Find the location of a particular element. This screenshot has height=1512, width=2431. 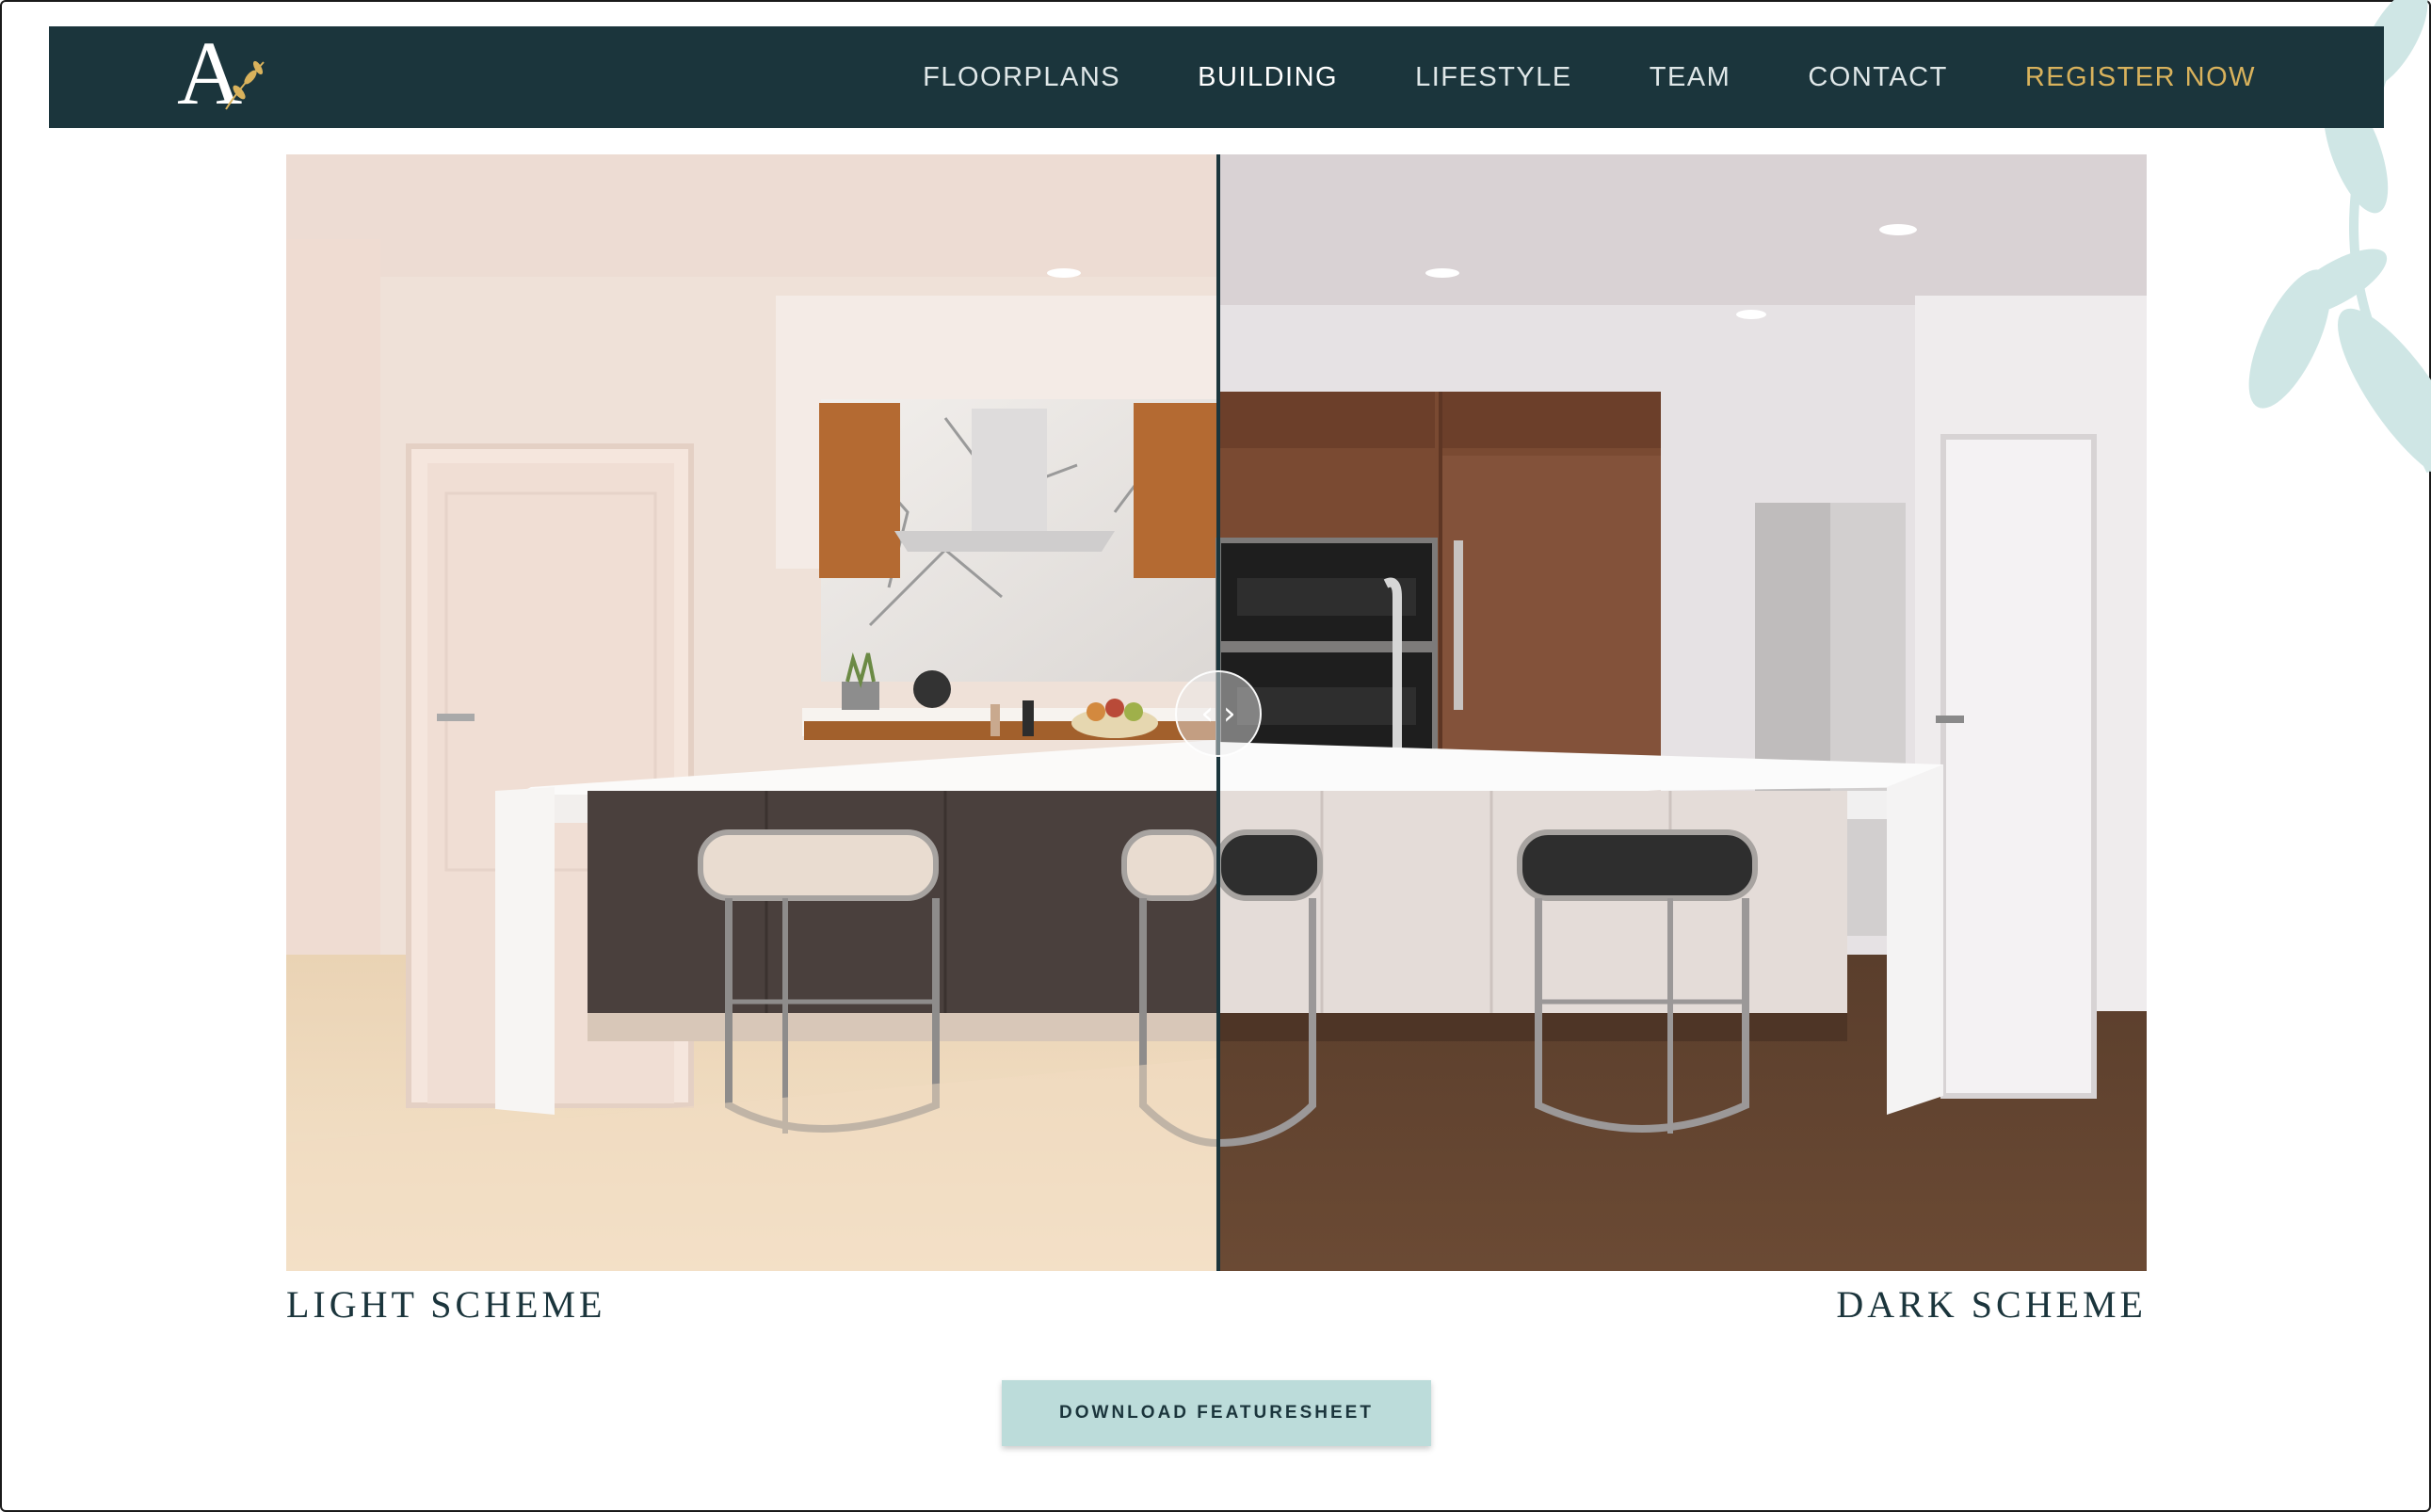

nav-team: TEAM is located at coordinates (1690, 77).